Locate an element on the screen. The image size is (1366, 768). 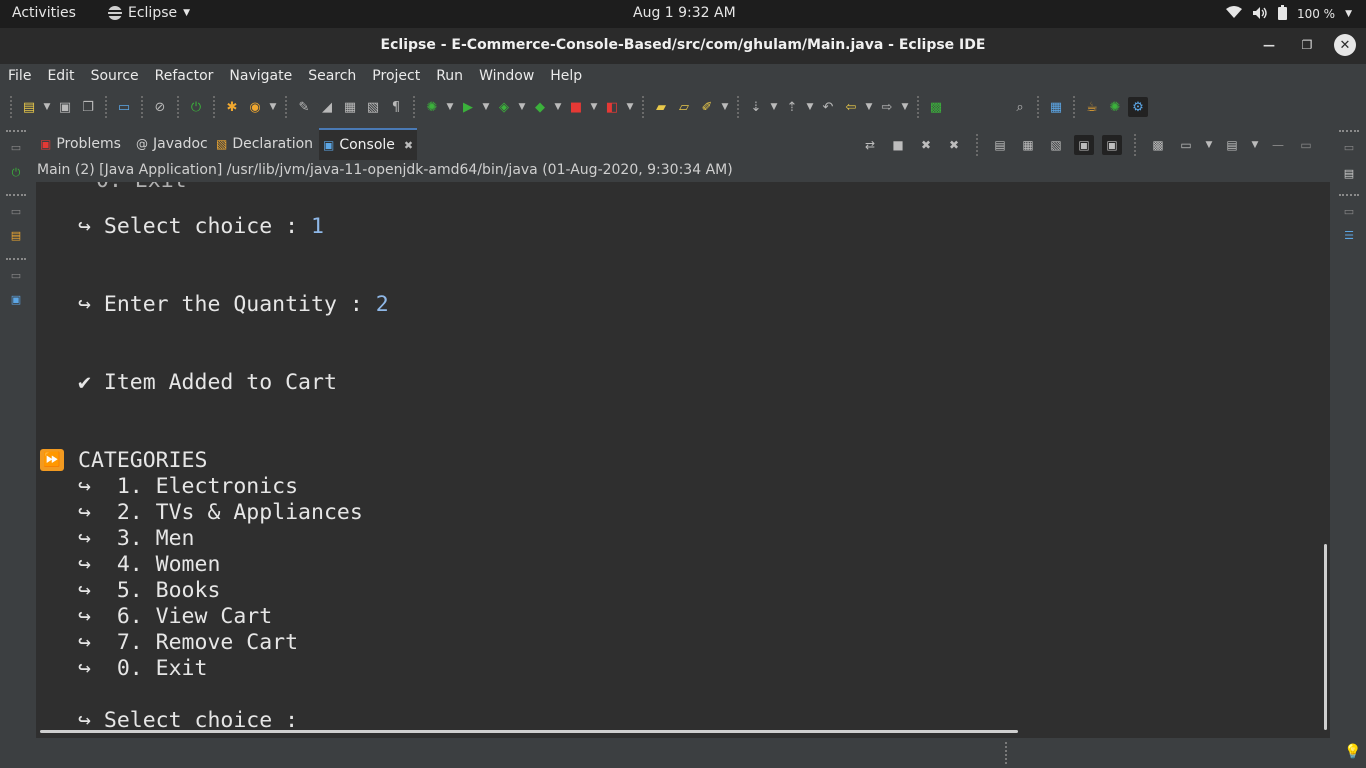
scroll-lock-icon: ▦ is located at coordinates (1028, 145).